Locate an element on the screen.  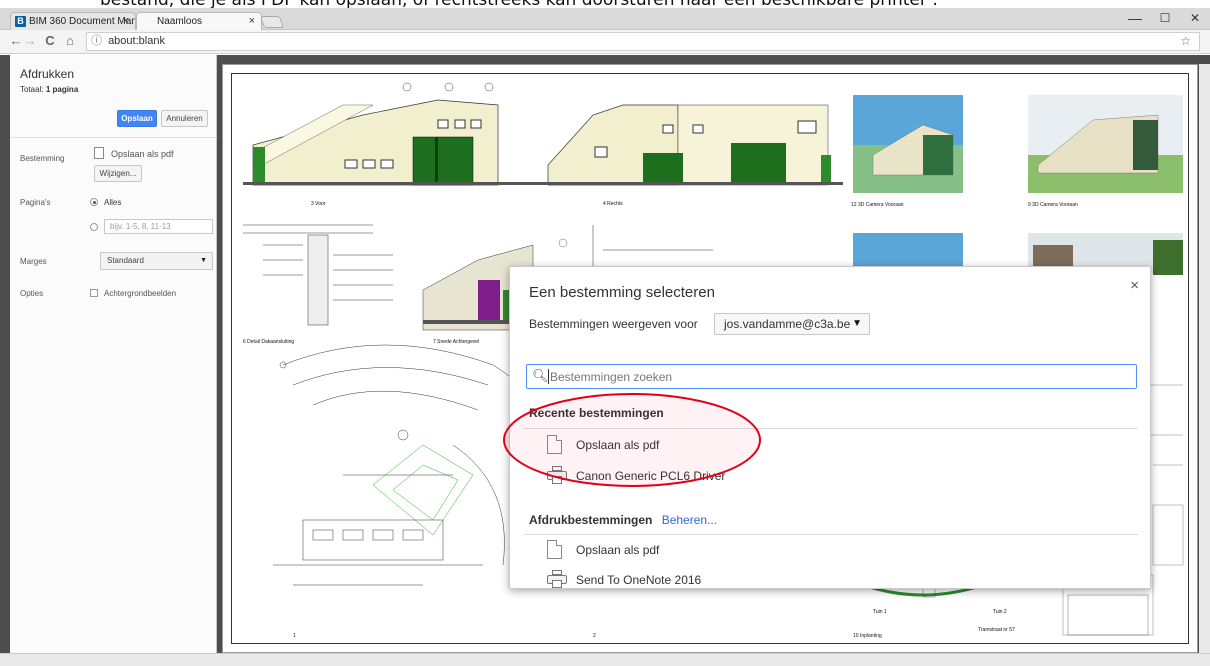
detail-dakaansluiting-drawing is located at coordinates (318, 275).